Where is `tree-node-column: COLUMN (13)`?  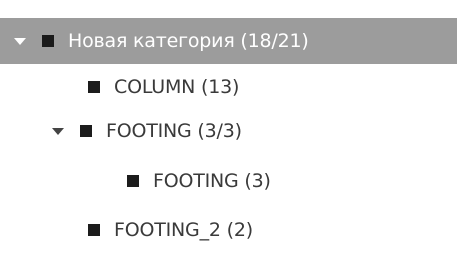
tree-node-column: COLUMN (13) is located at coordinates (119, 87).